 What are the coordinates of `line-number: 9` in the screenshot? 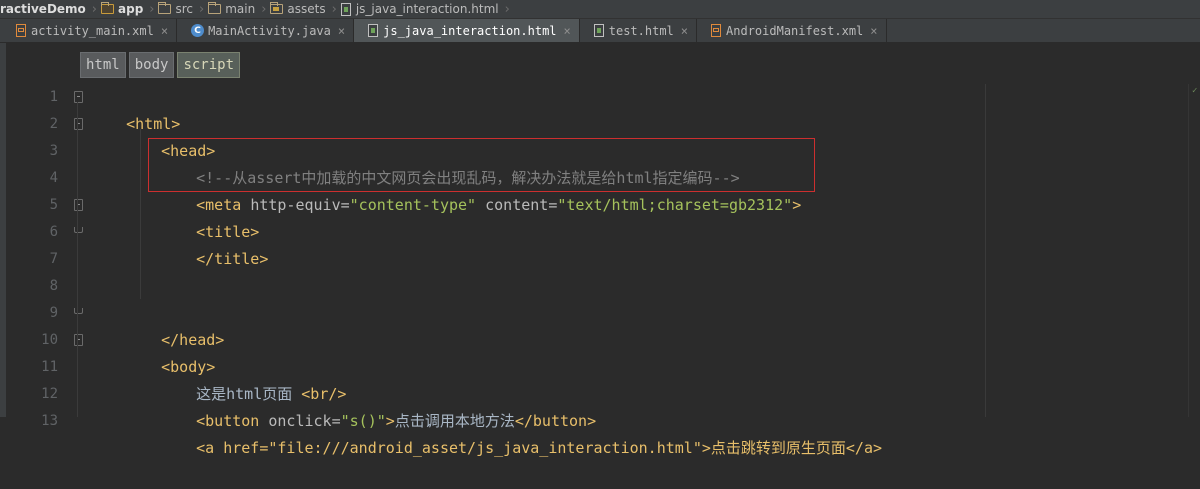 It's located at (53, 313).